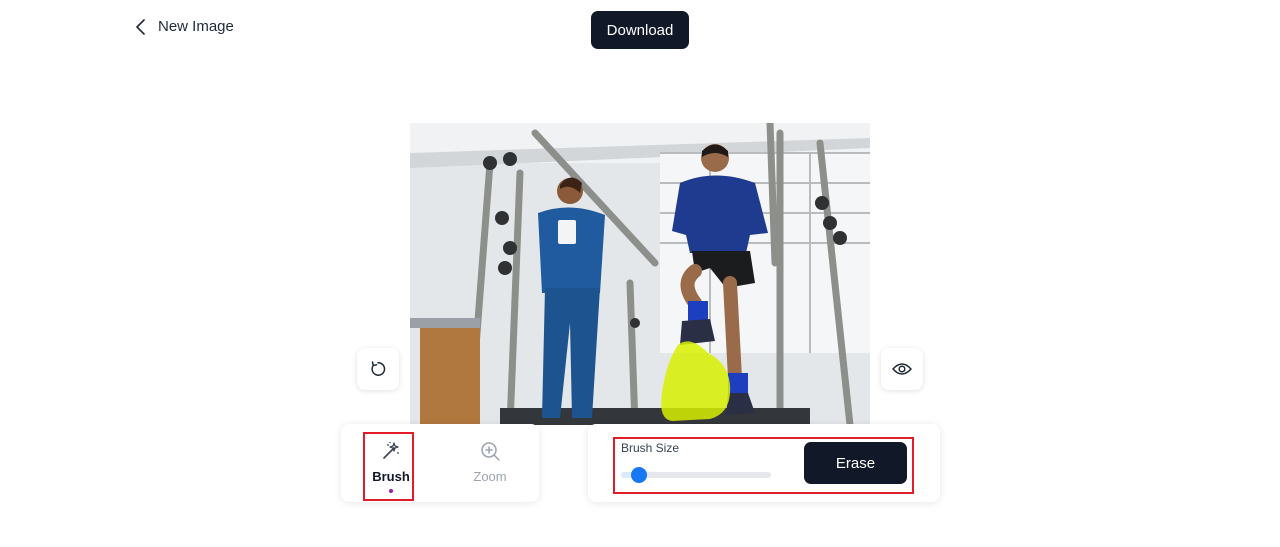 The height and width of the screenshot is (547, 1280). What do you see at coordinates (391, 476) in the screenshot?
I see `brush-tool-label: Brush` at bounding box center [391, 476].